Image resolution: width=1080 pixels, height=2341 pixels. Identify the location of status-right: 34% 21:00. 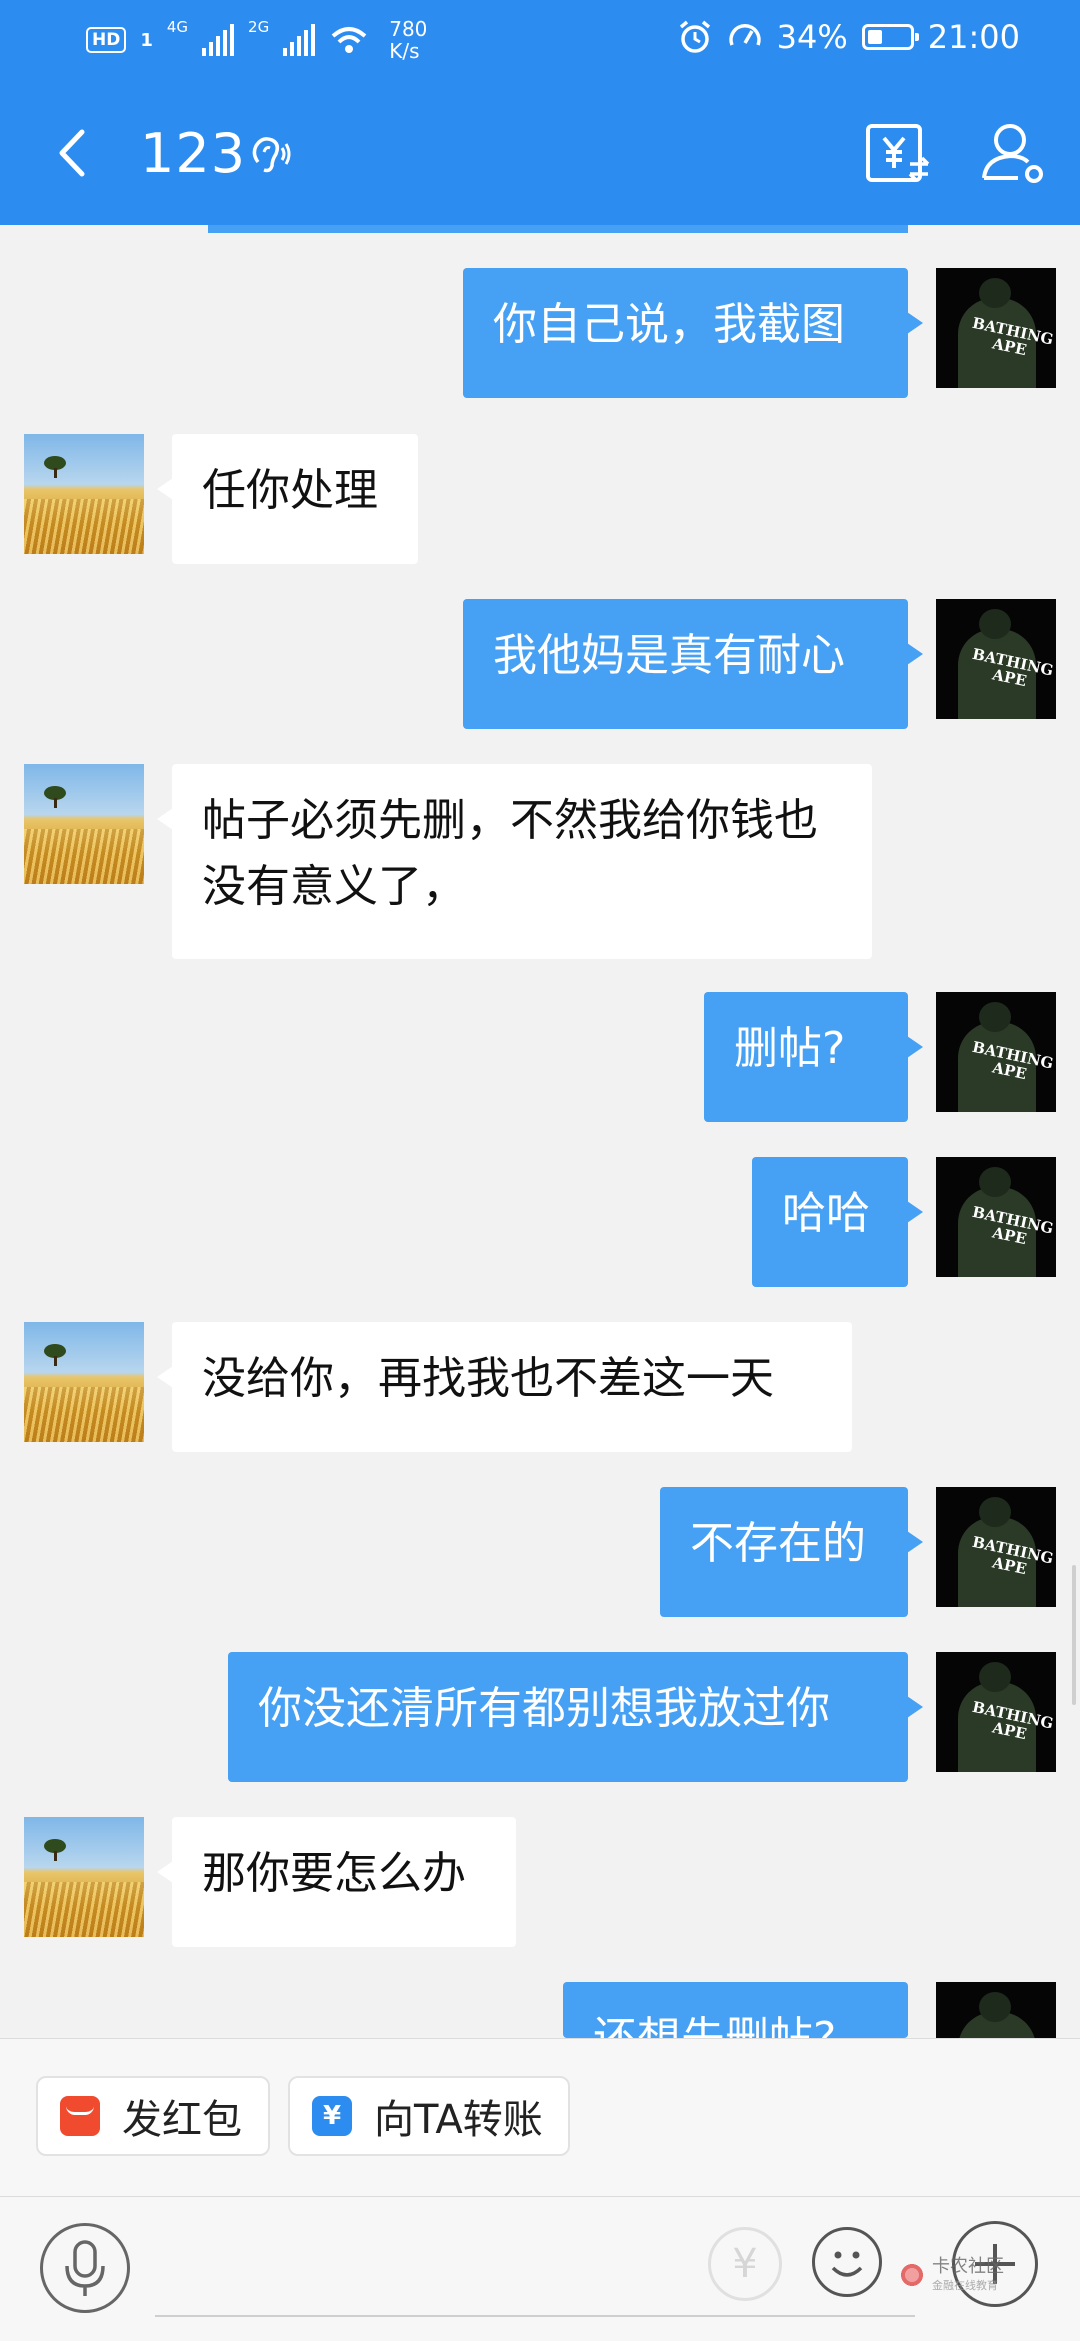
(848, 37).